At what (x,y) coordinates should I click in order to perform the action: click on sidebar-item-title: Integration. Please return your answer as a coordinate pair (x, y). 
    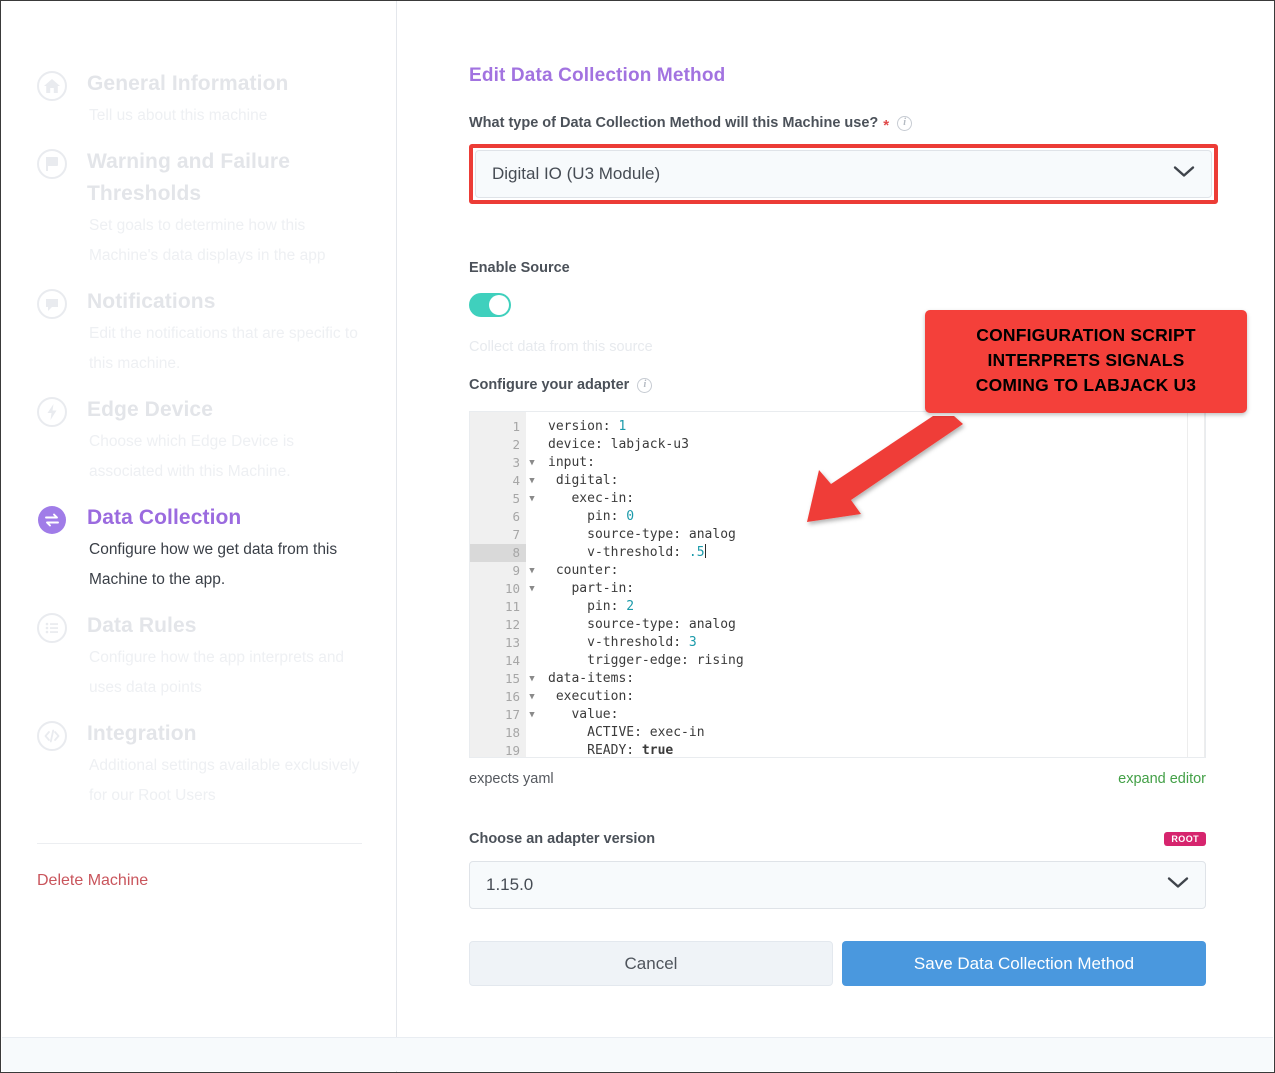
    Looking at the image, I should click on (142, 733).